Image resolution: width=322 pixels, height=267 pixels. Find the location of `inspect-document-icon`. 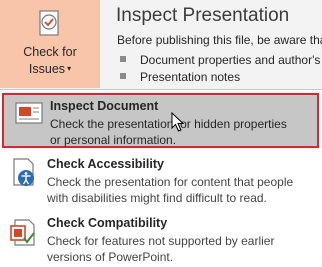

inspect-document-icon is located at coordinates (29, 113).